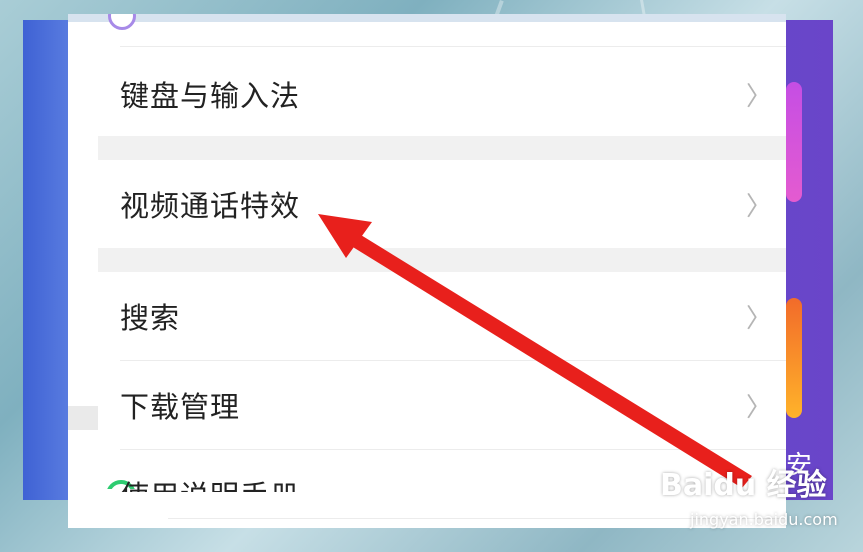 The image size is (863, 552). I want to click on top-divider, so click(427, 18).